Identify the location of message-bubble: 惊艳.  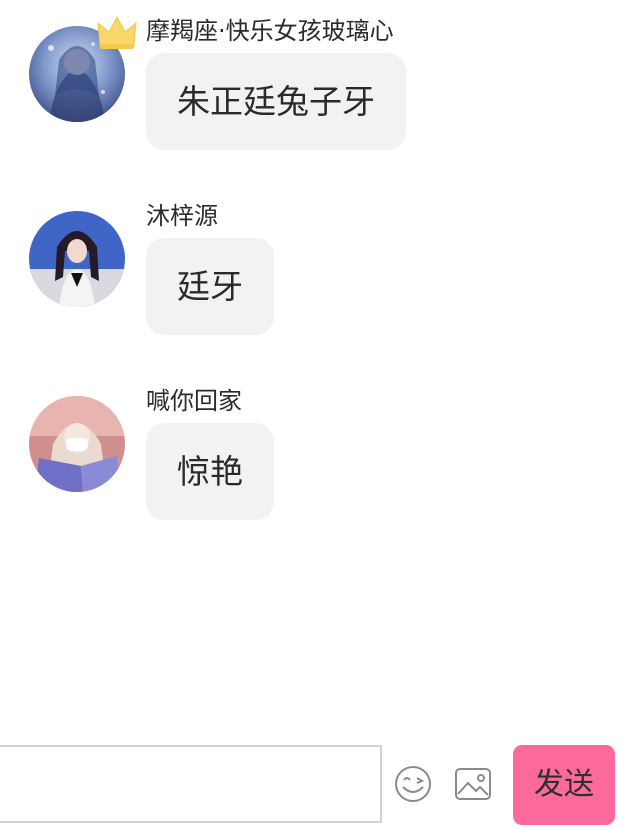
(210, 471).